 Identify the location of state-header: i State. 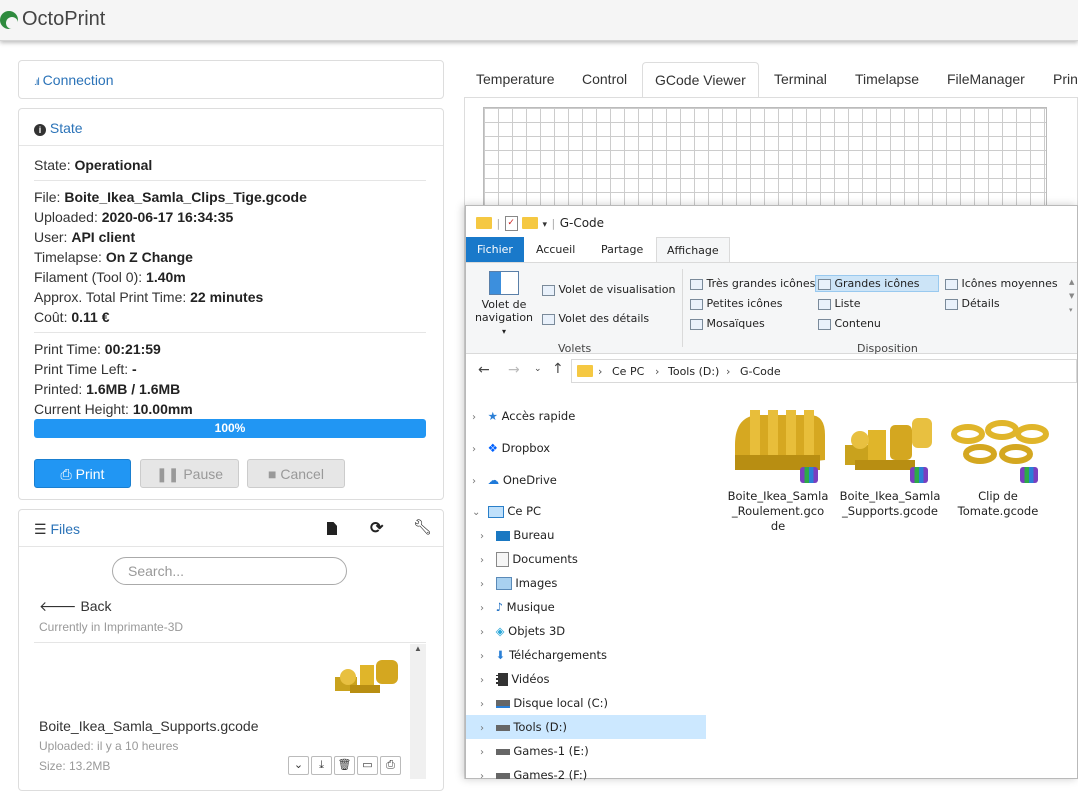
(58, 128).